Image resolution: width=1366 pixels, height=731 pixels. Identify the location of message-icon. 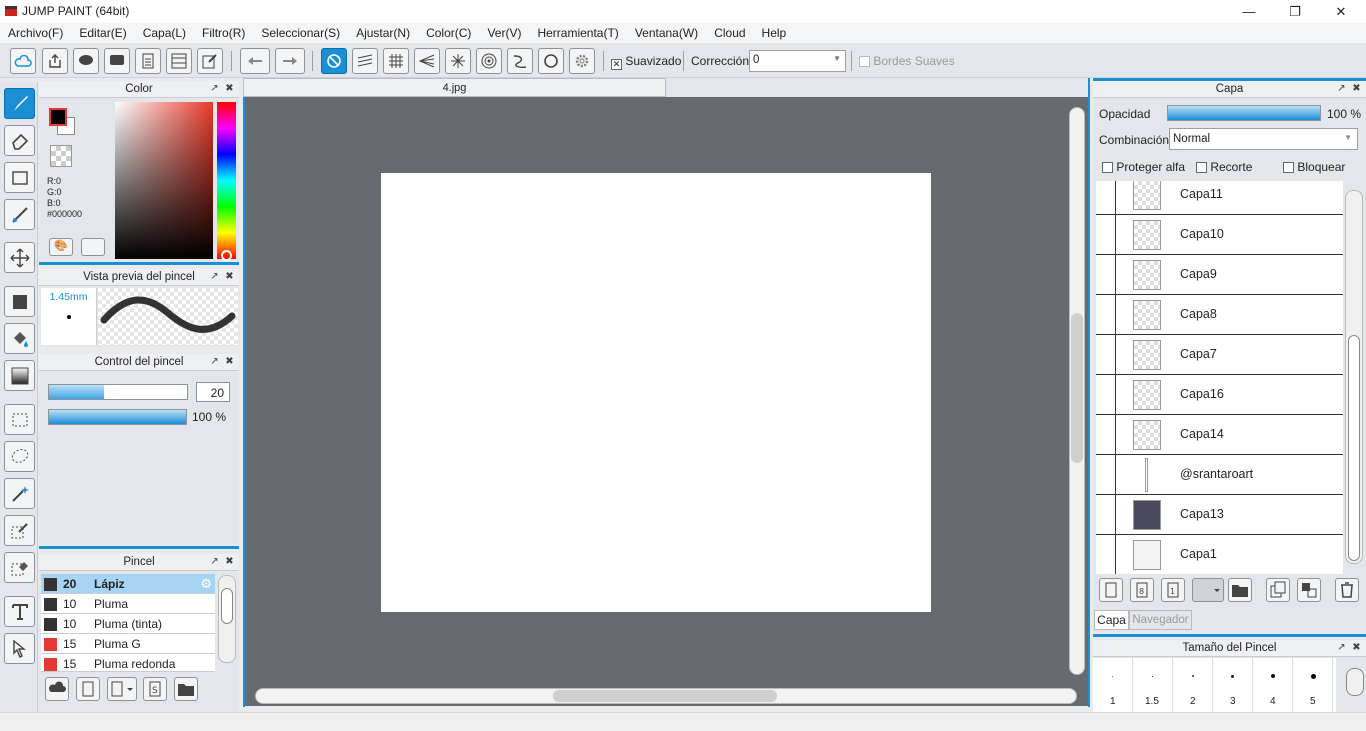
(117, 61).